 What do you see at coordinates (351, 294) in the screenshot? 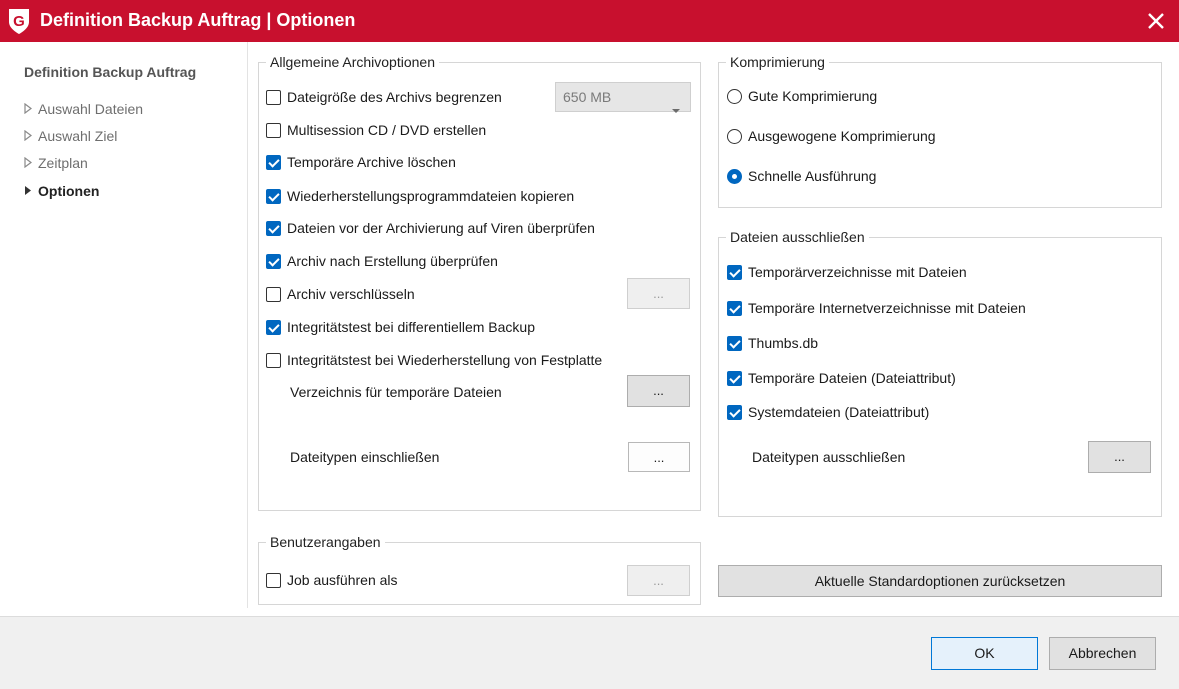
I see `checkbox-label: Archiv verschlüsseln` at bounding box center [351, 294].